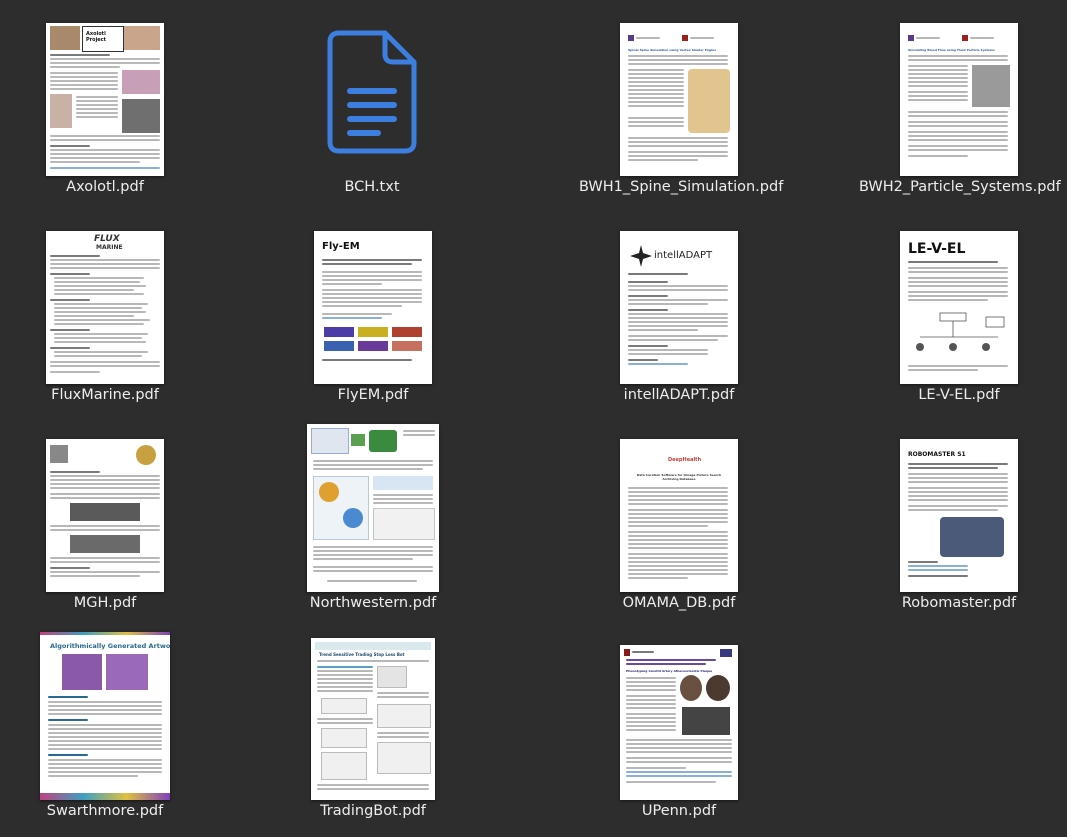 This screenshot has width=1067, height=837. What do you see at coordinates (960, 187) in the screenshot?
I see `file-name: BWH2_Particle_Systems.pdf` at bounding box center [960, 187].